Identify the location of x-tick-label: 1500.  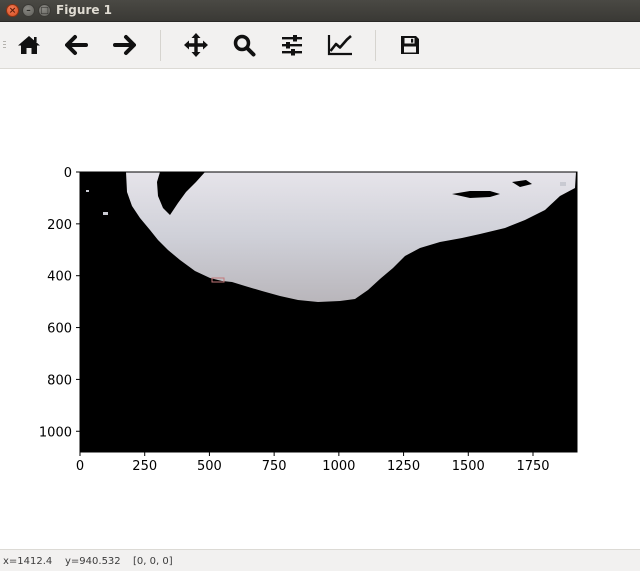
(468, 466).